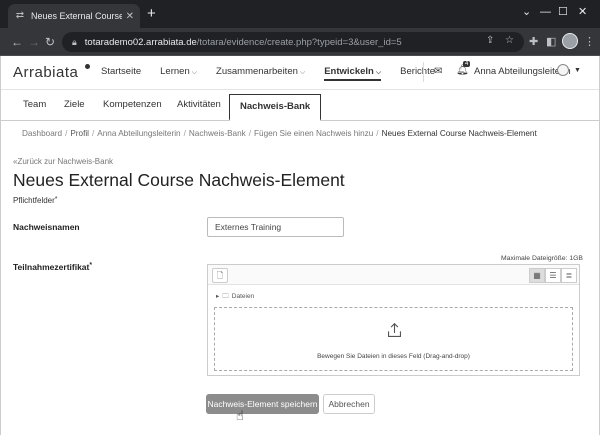  I want to click on folder-icon: 🗀︎, so click(225, 296).